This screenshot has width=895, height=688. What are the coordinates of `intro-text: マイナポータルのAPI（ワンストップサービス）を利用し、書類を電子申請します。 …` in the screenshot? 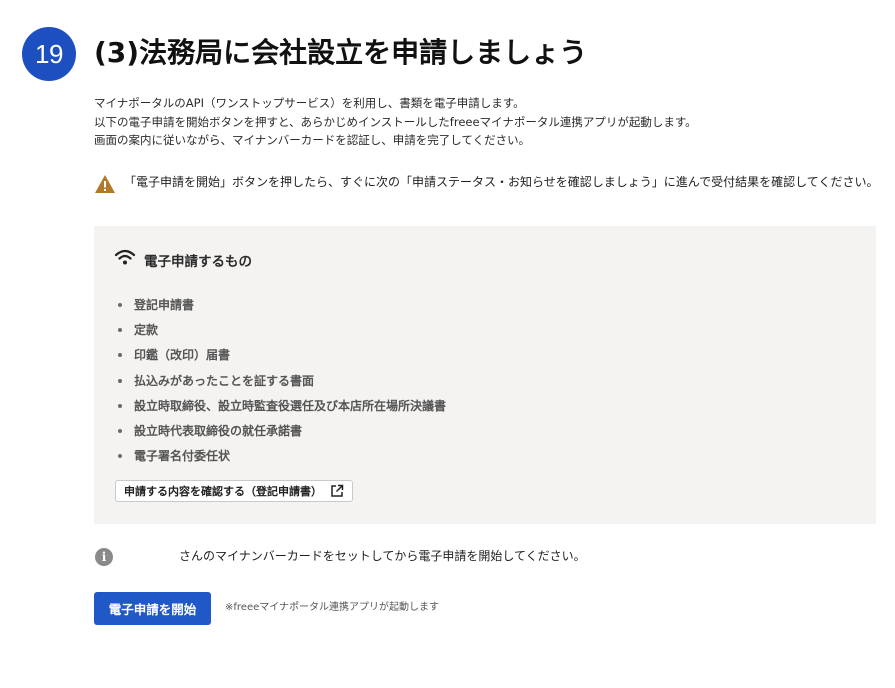 It's located at (484, 122).